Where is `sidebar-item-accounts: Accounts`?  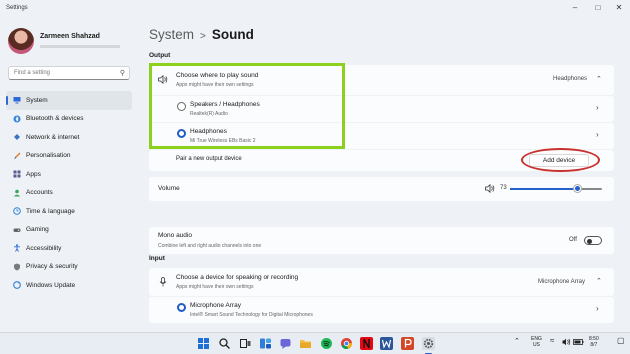
sidebar-item-accounts: Accounts is located at coordinates (69, 193).